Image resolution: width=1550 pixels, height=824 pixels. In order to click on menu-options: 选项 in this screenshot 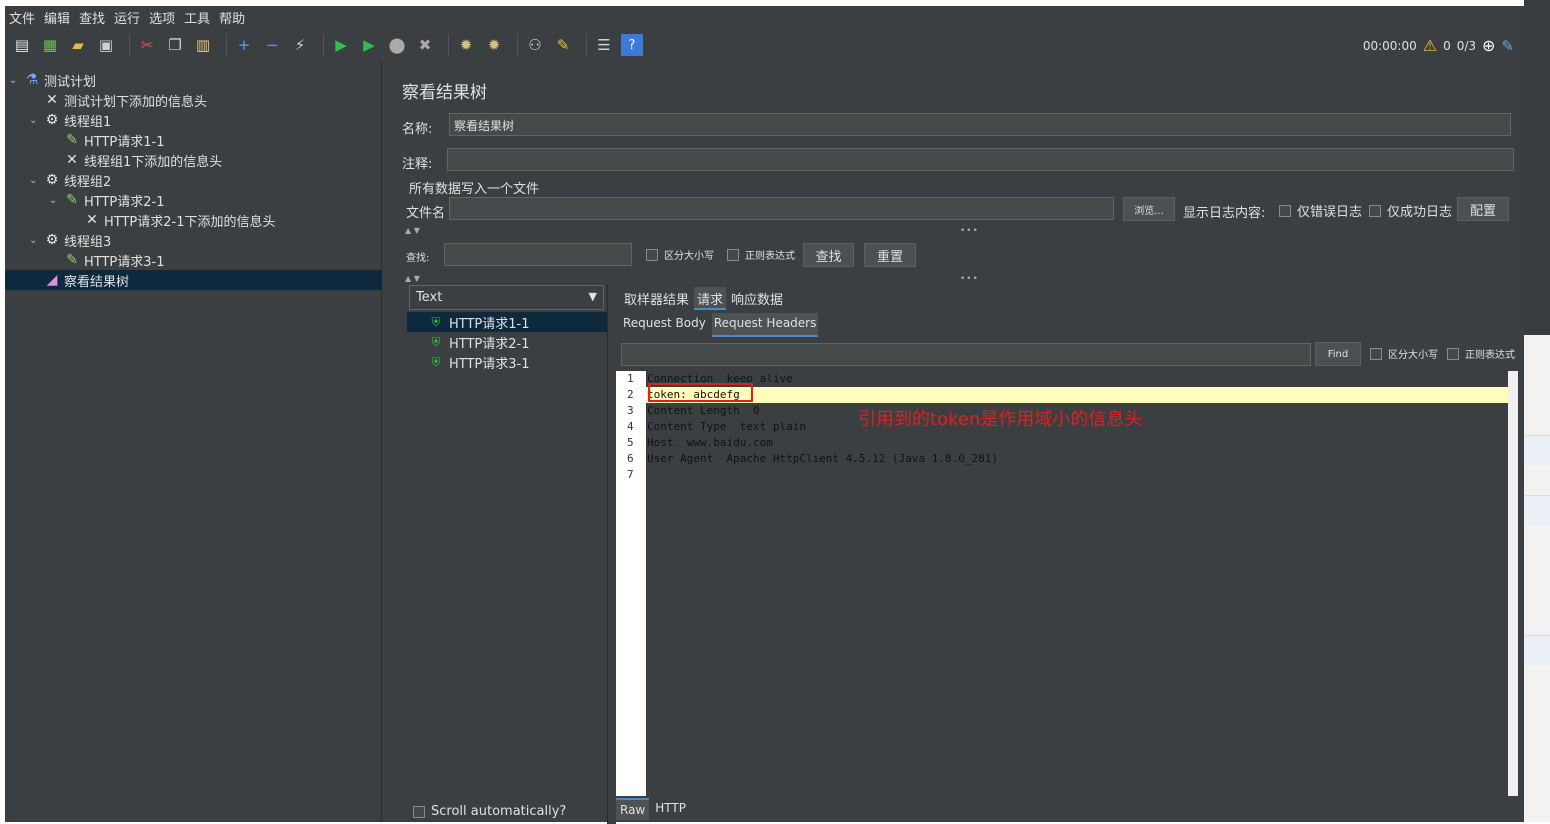, I will do `click(162, 17)`.